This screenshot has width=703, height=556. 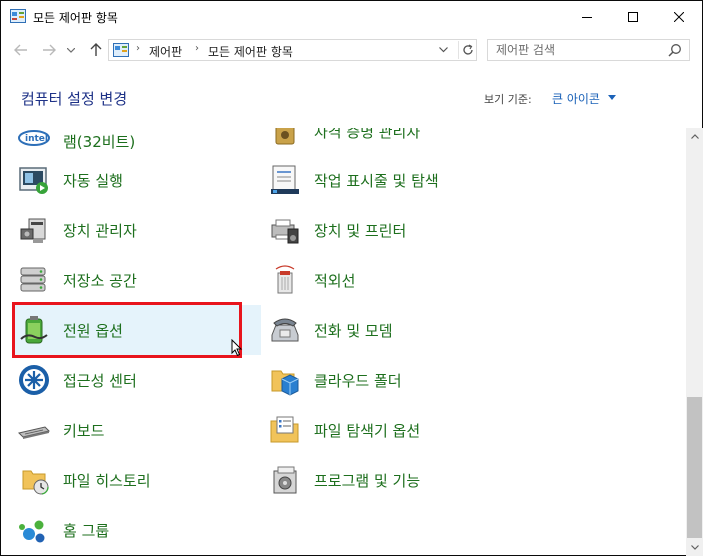 What do you see at coordinates (285, 280) in the screenshot?
I see `infrared-icon` at bounding box center [285, 280].